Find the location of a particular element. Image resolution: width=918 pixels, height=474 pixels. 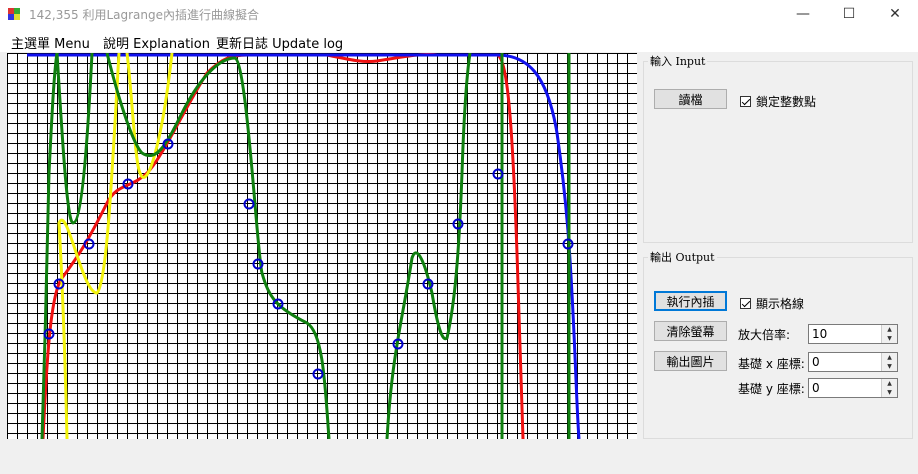

load-file-button: 讀檔 is located at coordinates (690, 99).